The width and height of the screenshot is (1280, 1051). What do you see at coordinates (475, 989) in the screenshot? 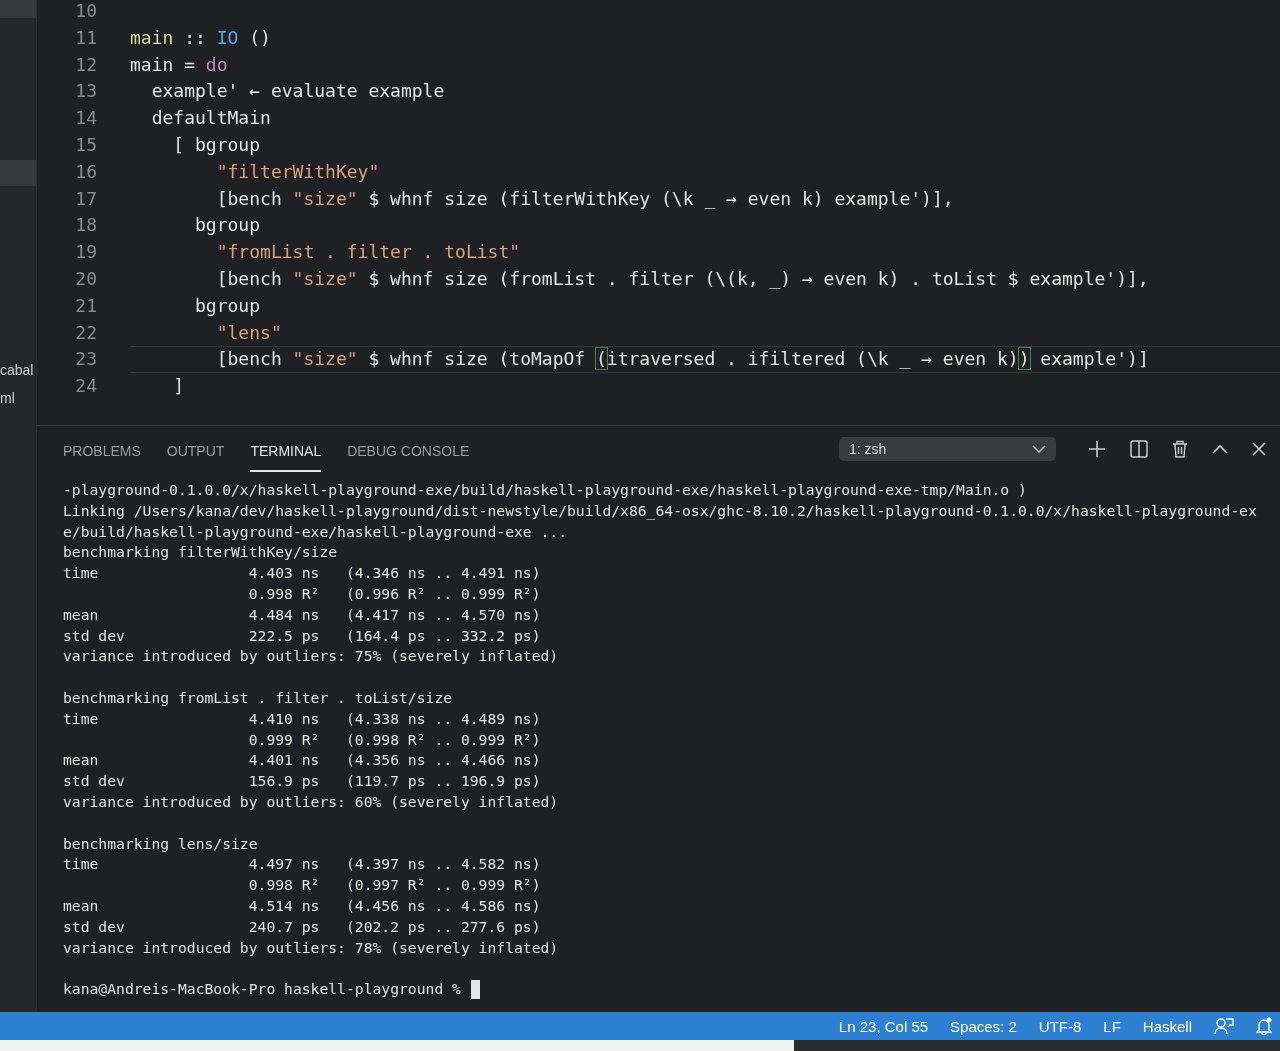
I see `text-cursor` at bounding box center [475, 989].